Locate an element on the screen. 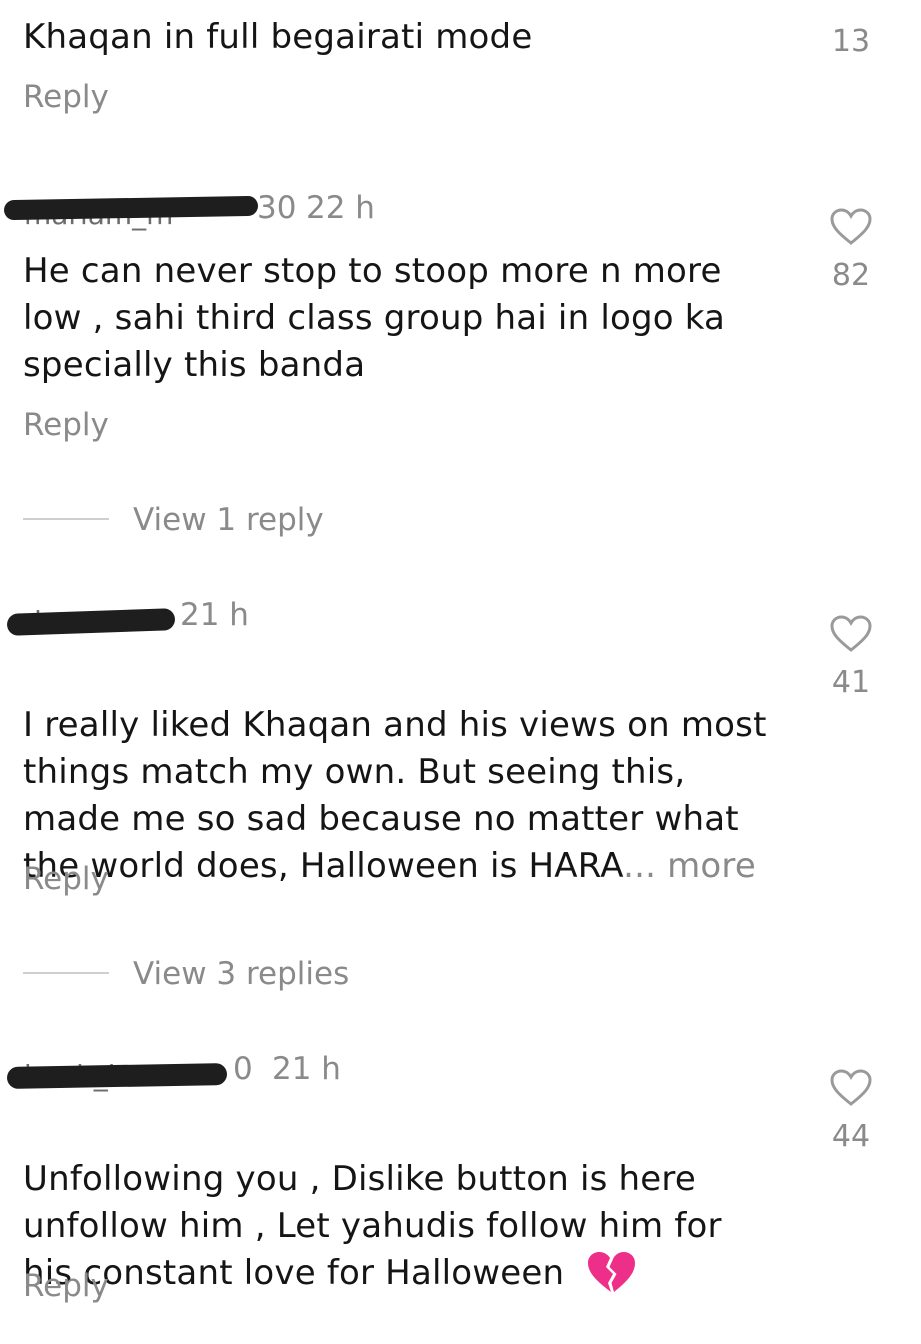 Image resolution: width=921 pixels, height=1344 pixels. username-suffix: 0 is located at coordinates (243, 1069).